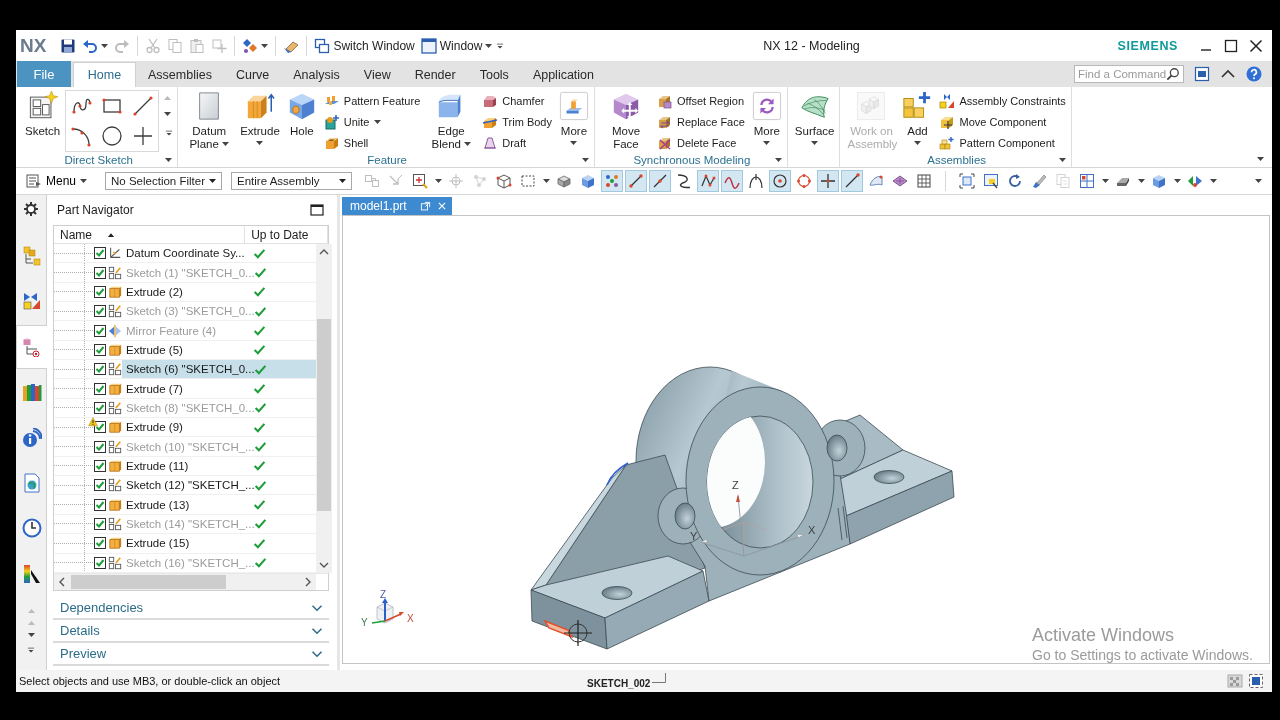 The height and width of the screenshot is (720, 1280). Describe the element at coordinates (1129, 74) in the screenshot. I see `command-search-field: Find a Command` at that location.